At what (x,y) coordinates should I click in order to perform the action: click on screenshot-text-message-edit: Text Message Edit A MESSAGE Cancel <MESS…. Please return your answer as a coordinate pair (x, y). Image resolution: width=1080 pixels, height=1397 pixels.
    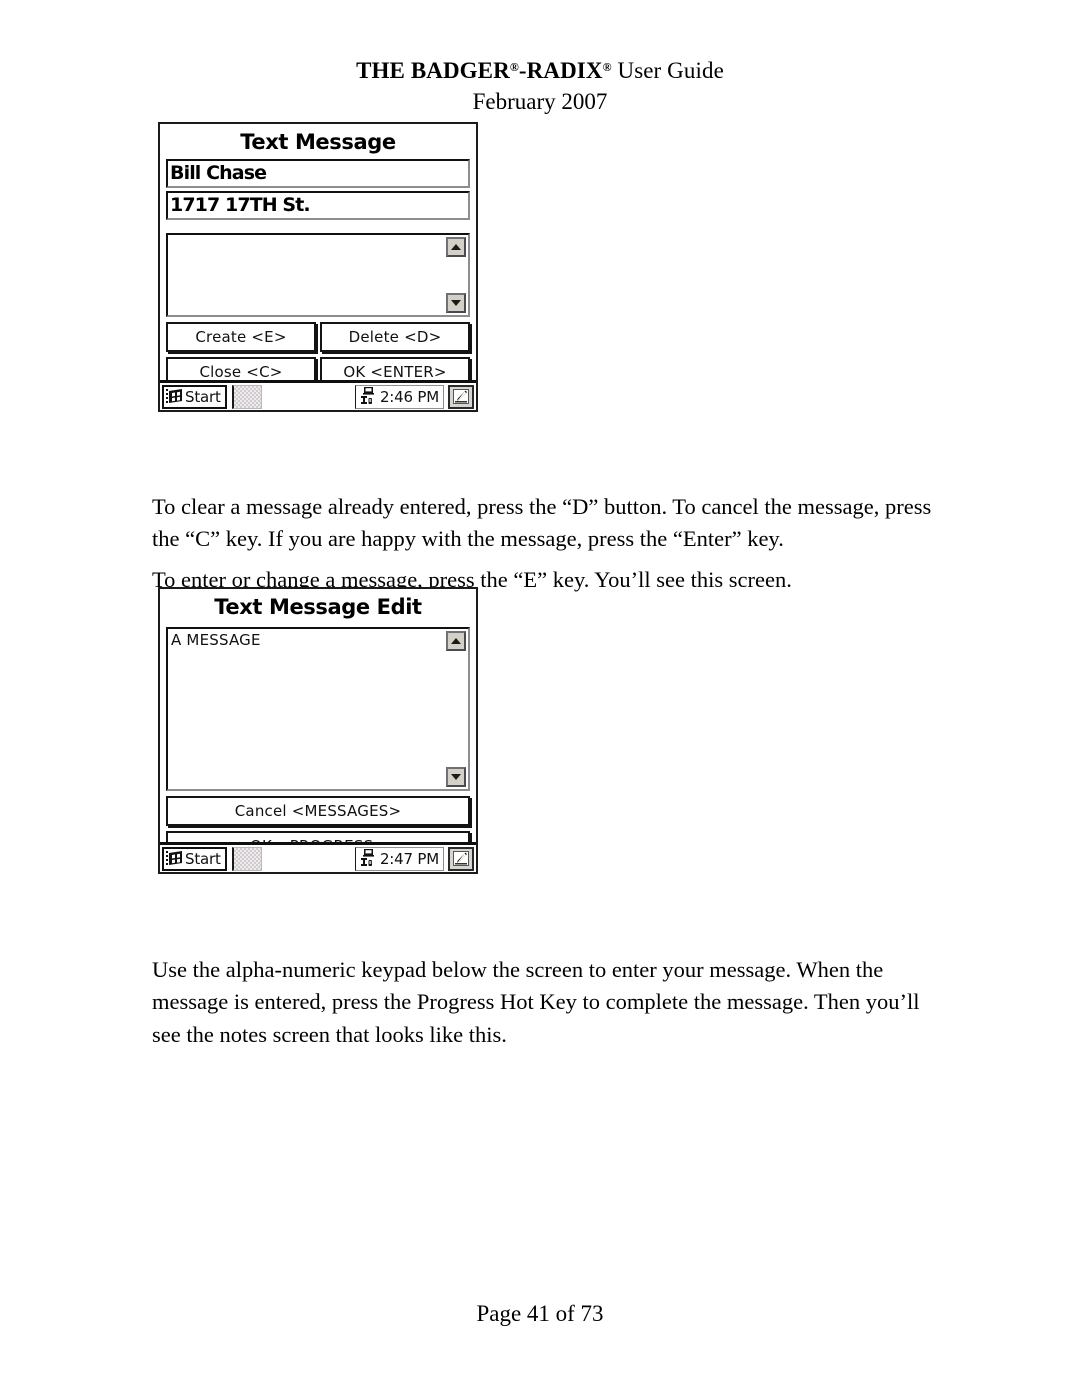
    Looking at the image, I should click on (318, 730).